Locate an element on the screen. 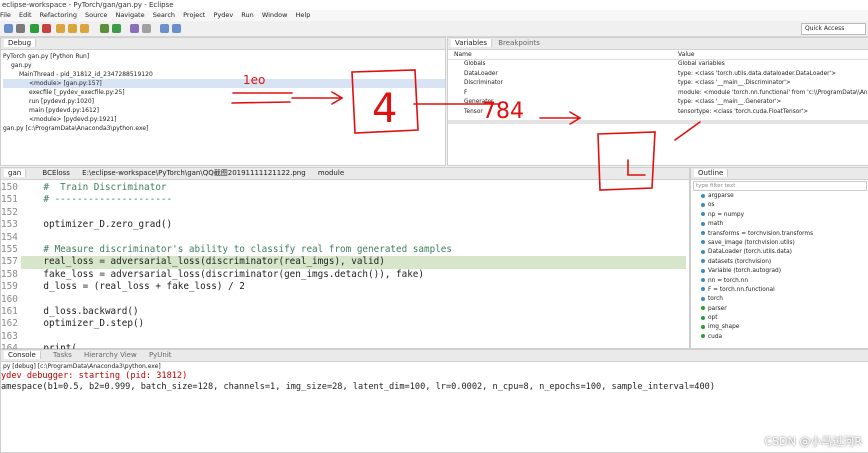  watermark: CSDN @小马过河R is located at coordinates (813, 441).